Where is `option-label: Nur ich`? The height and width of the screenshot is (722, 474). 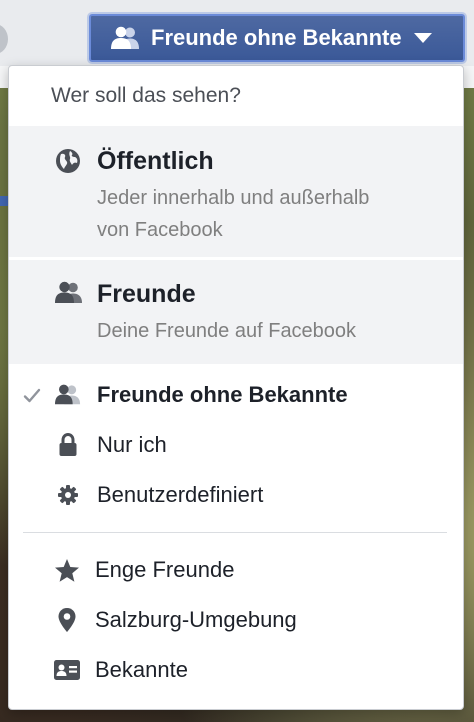
option-label: Nur ich is located at coordinates (132, 444).